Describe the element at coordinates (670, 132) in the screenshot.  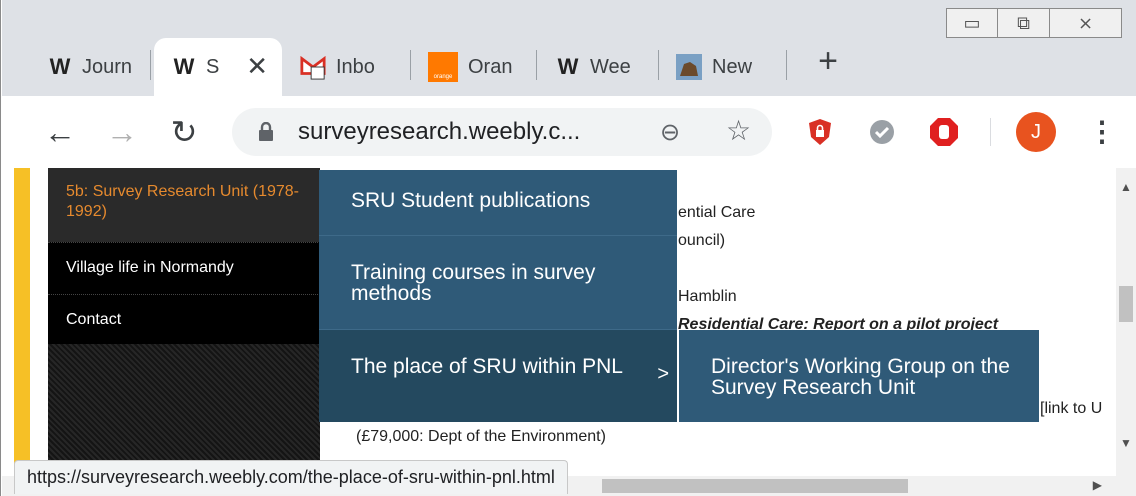
I see `zoom-out-icon: ⊖` at that location.